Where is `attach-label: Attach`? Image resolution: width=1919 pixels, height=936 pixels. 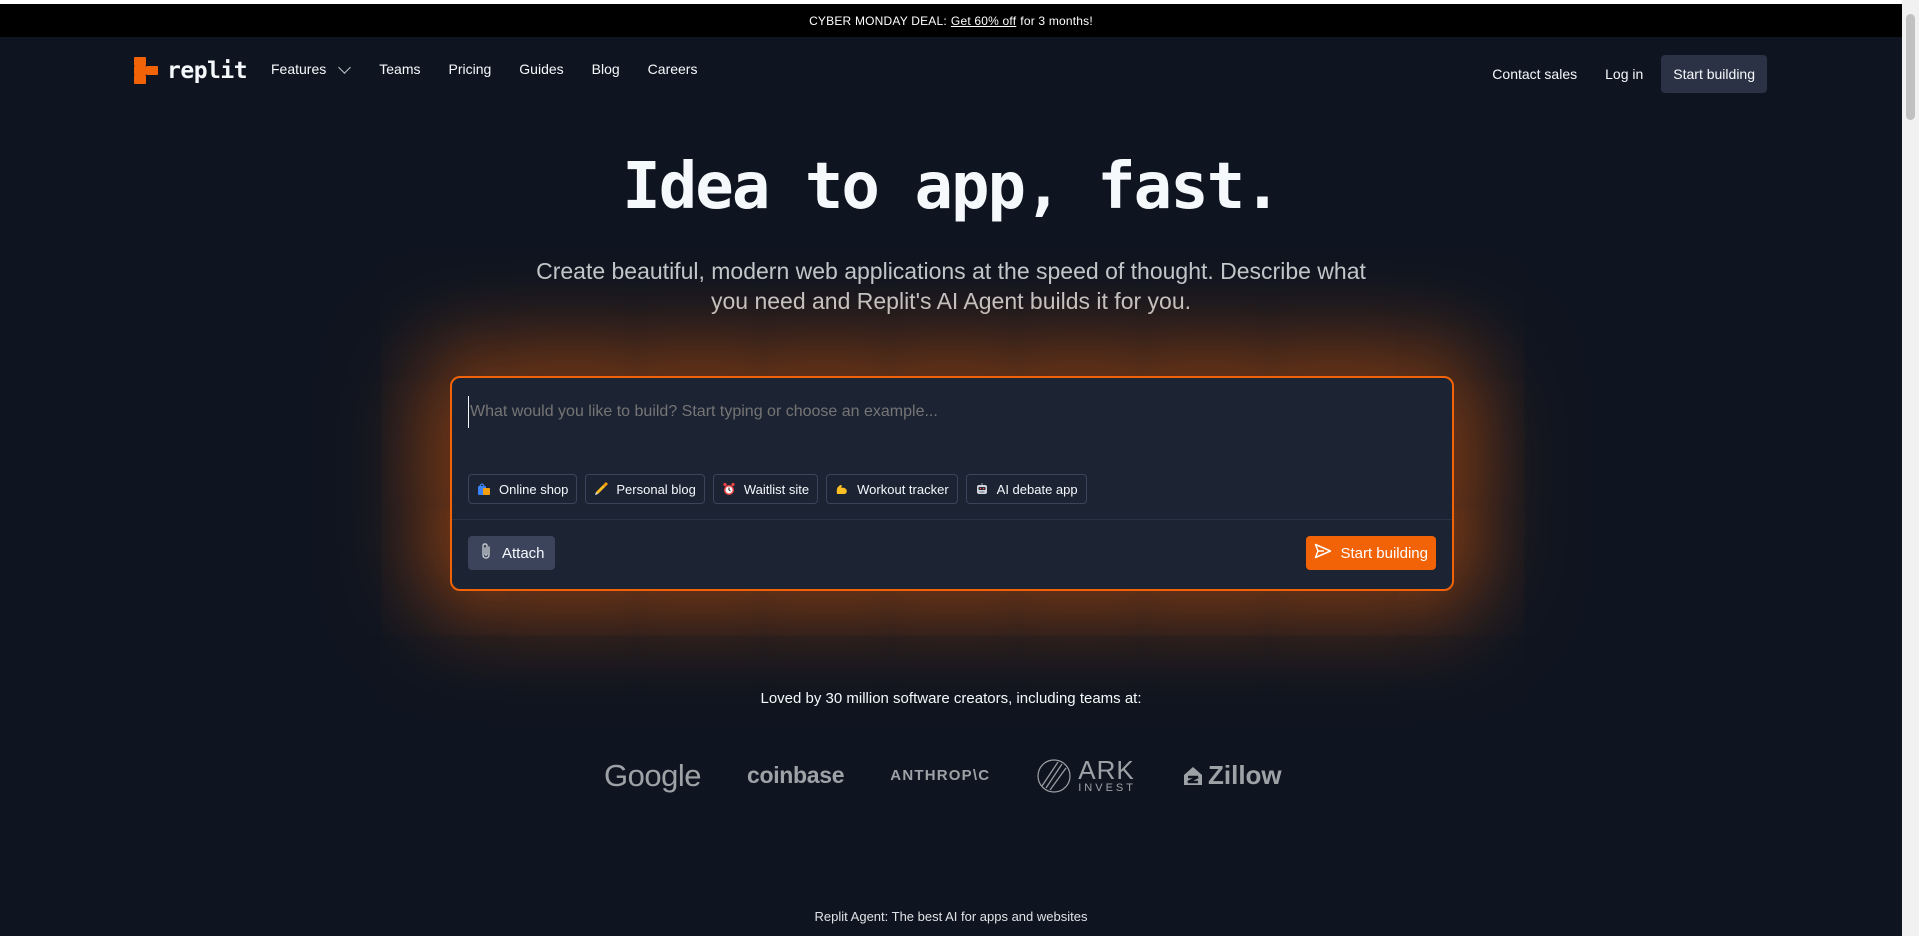 attach-label: Attach is located at coordinates (523, 553).